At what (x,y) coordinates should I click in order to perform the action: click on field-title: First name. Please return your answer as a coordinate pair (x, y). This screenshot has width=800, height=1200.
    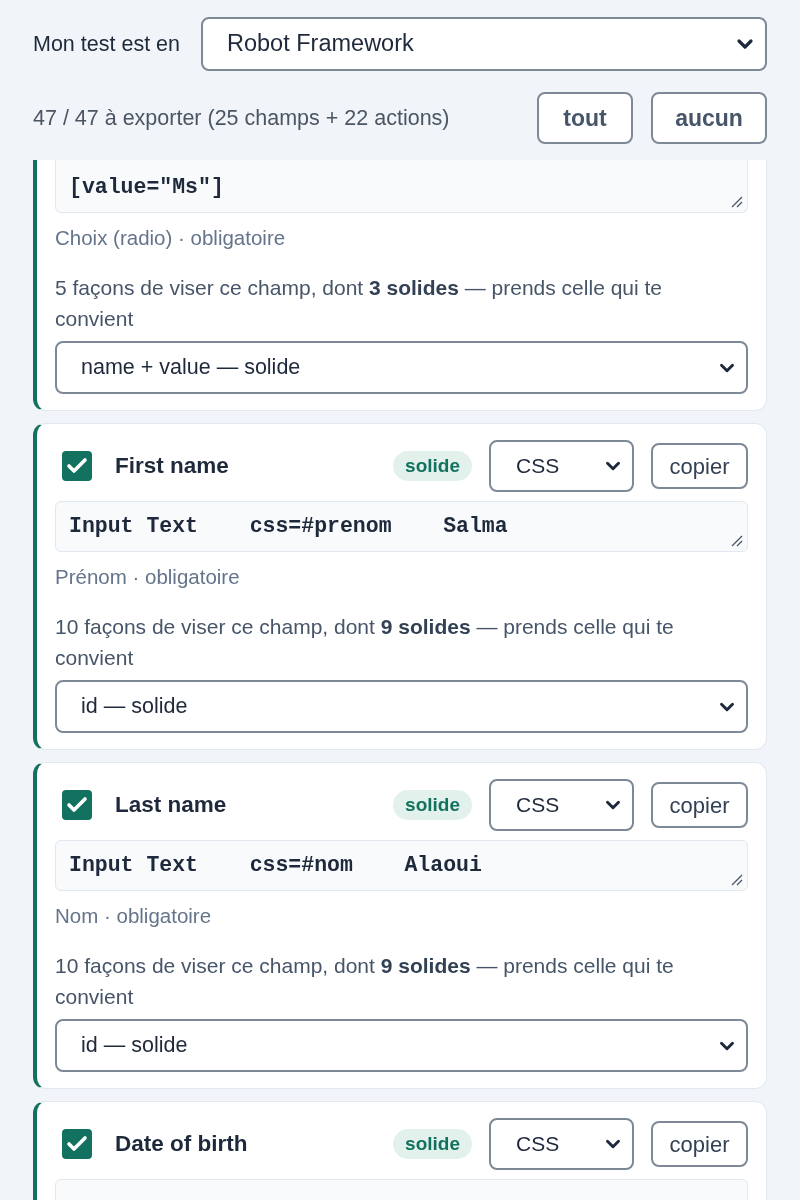
    Looking at the image, I should click on (172, 466).